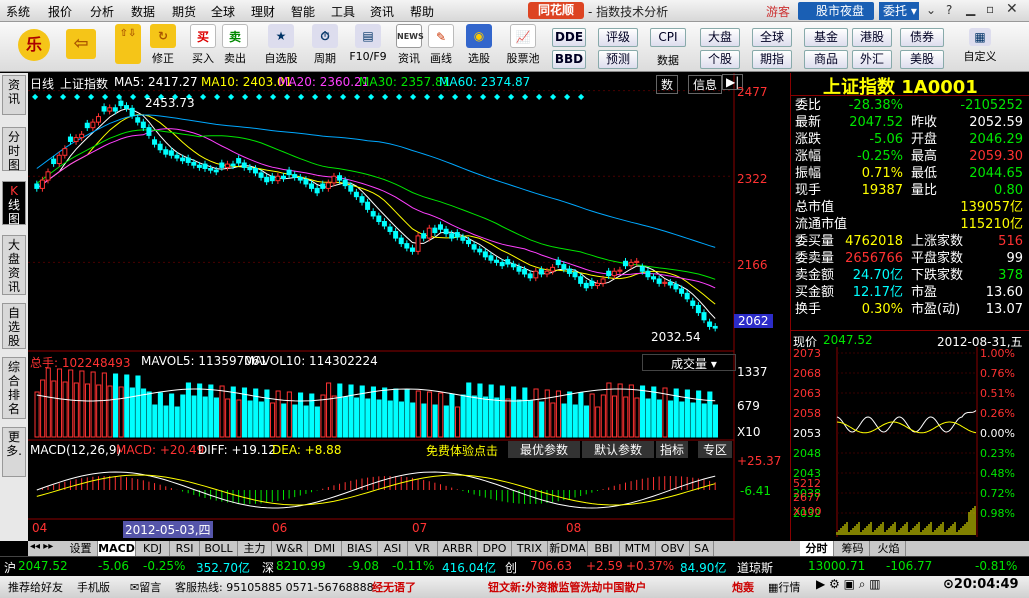 The image size is (1029, 598). I want to click on news-scroll-2: 钮文新:外资撤监管洗劫中国散户, so click(567, 587).